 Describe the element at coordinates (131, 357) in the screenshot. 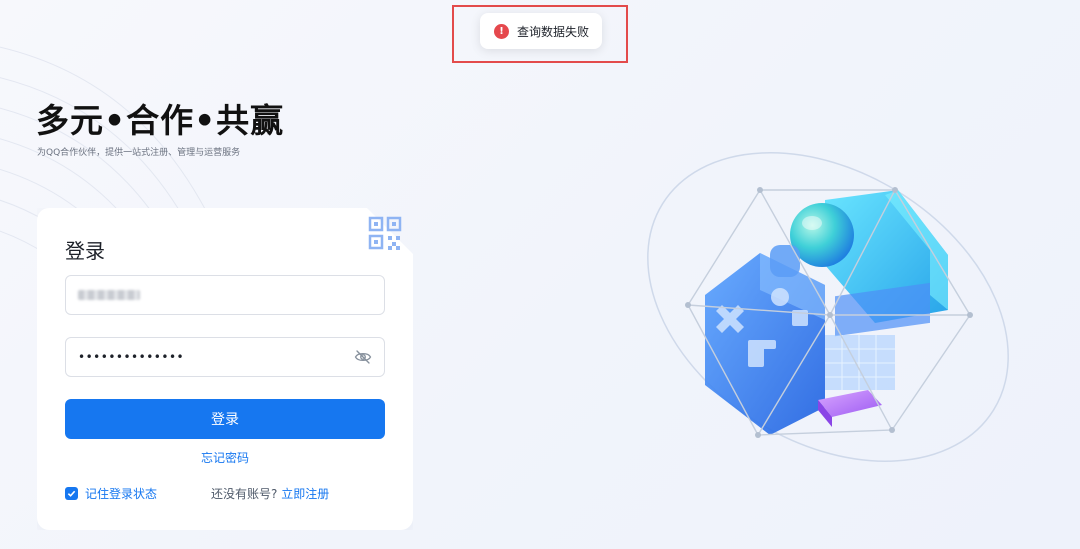

I see `password-value: ••••••••••••••` at that location.